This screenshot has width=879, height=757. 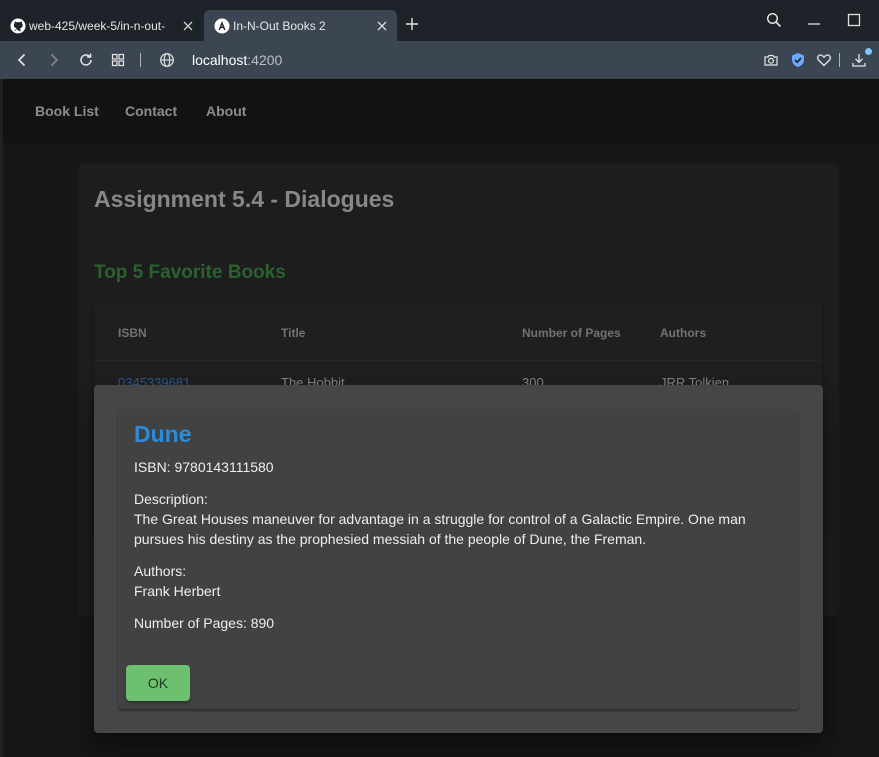 What do you see at coordinates (86, 60) in the screenshot?
I see `reload-icon` at bounding box center [86, 60].